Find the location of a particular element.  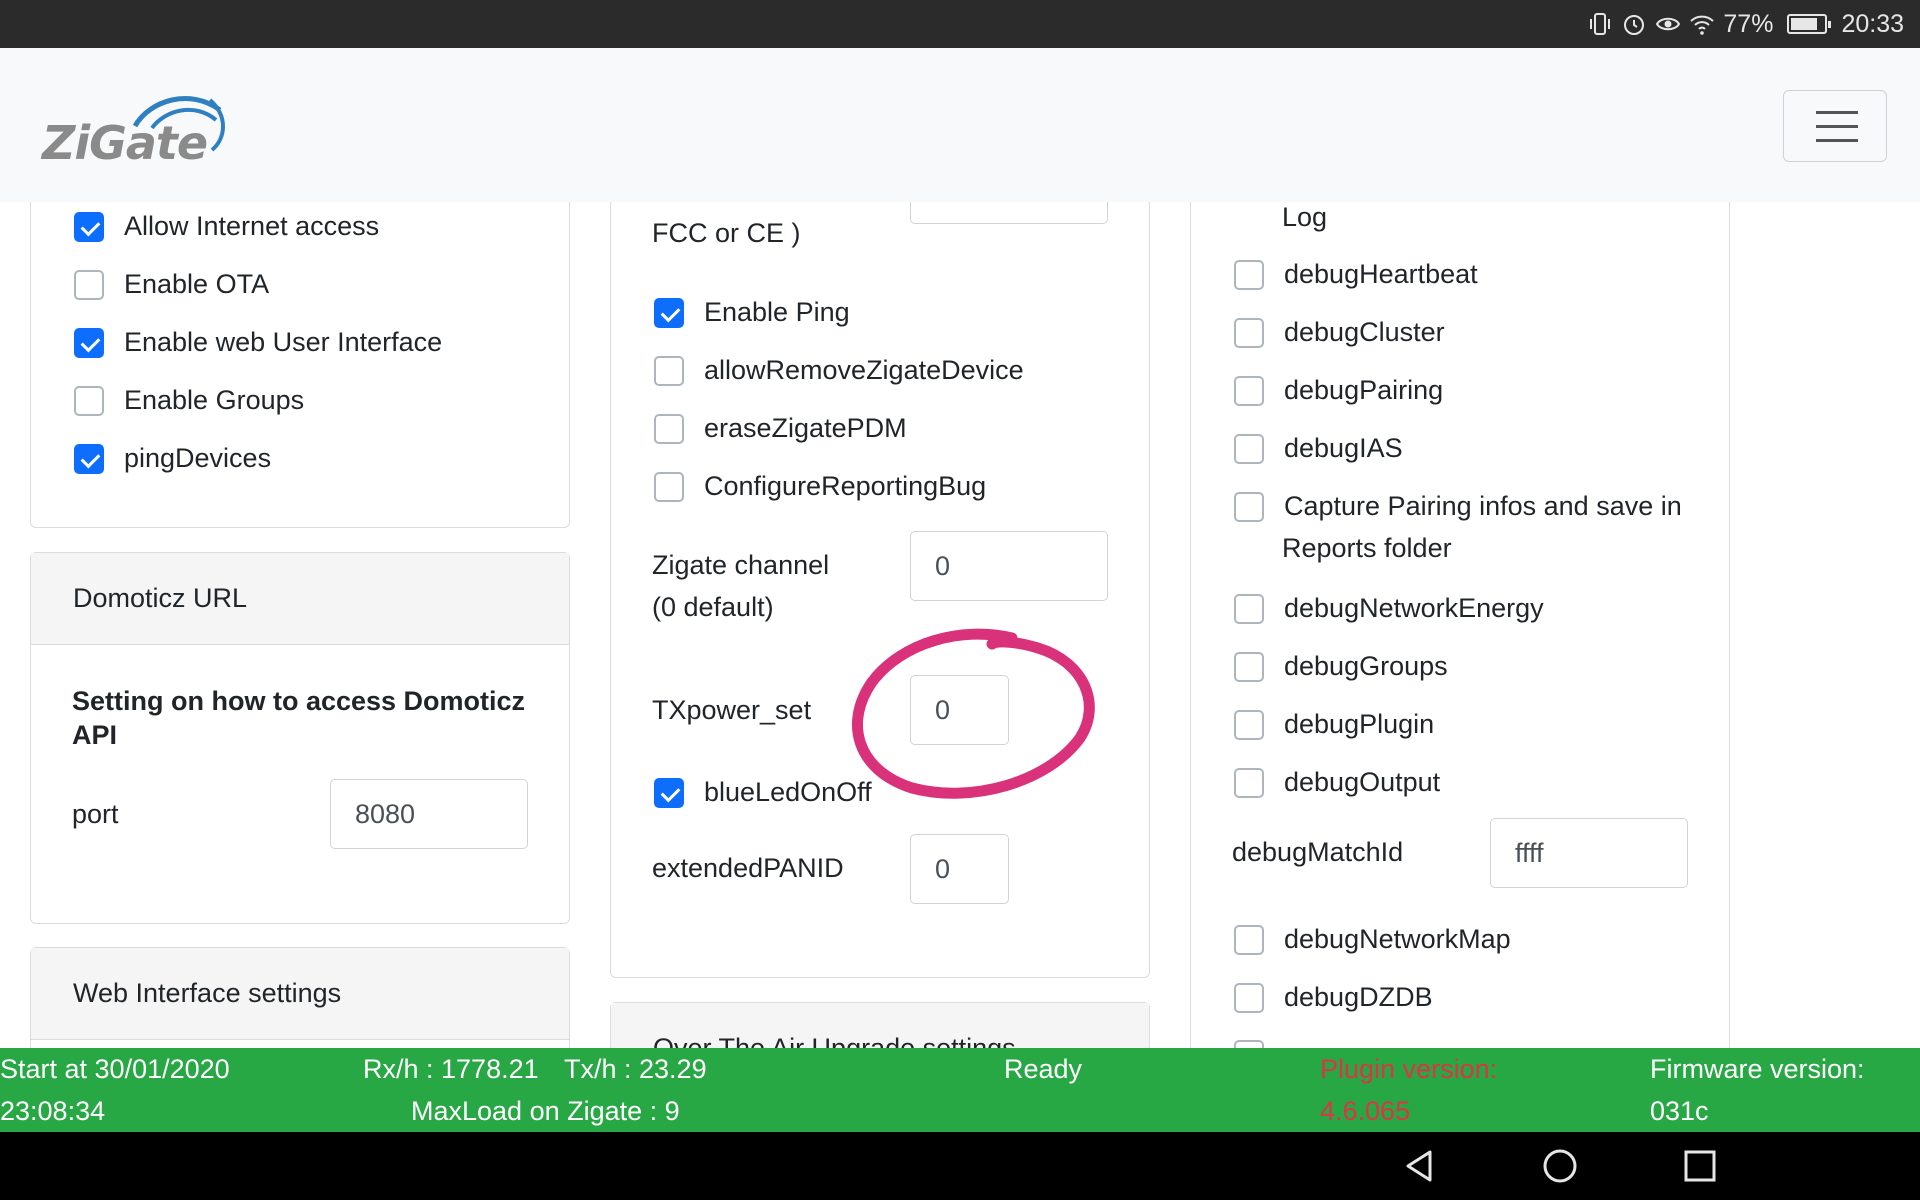

checkbox-erase-pdm: eraseZigatePDM is located at coordinates (780, 428).